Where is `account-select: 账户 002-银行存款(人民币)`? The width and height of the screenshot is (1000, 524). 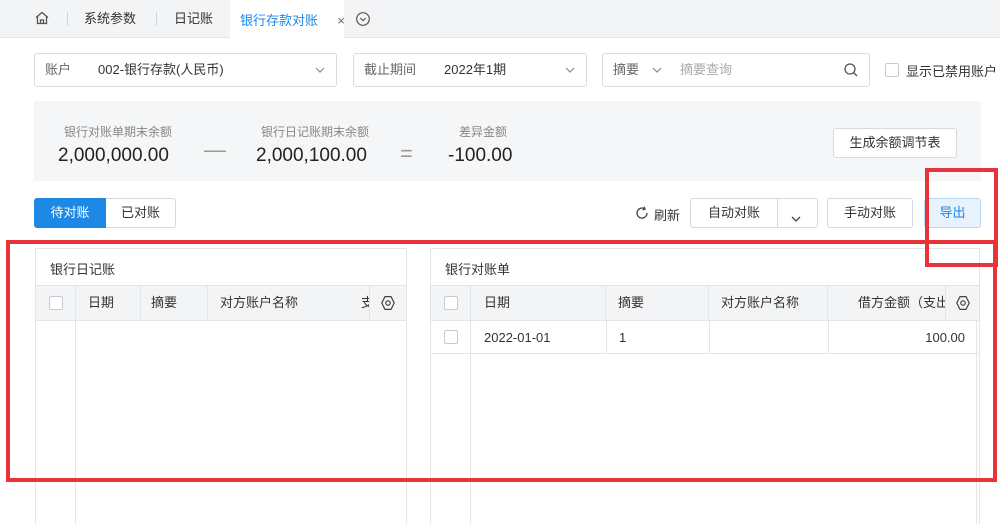 account-select: 账户 002-银行存款(人民币) is located at coordinates (185, 70).